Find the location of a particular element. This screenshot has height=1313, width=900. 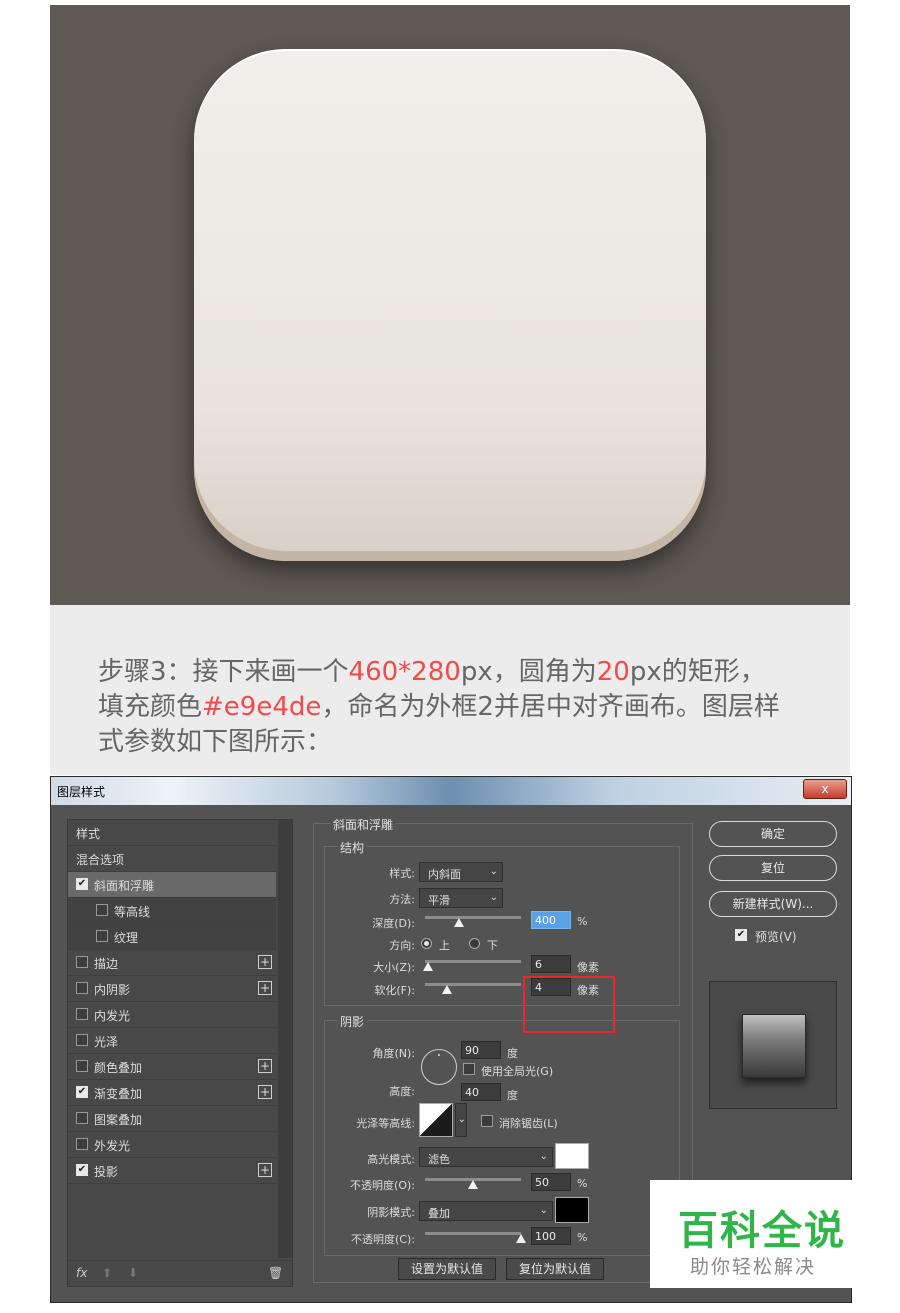

effect-item-13: ✔ 投影 + is located at coordinates (172, 1171).